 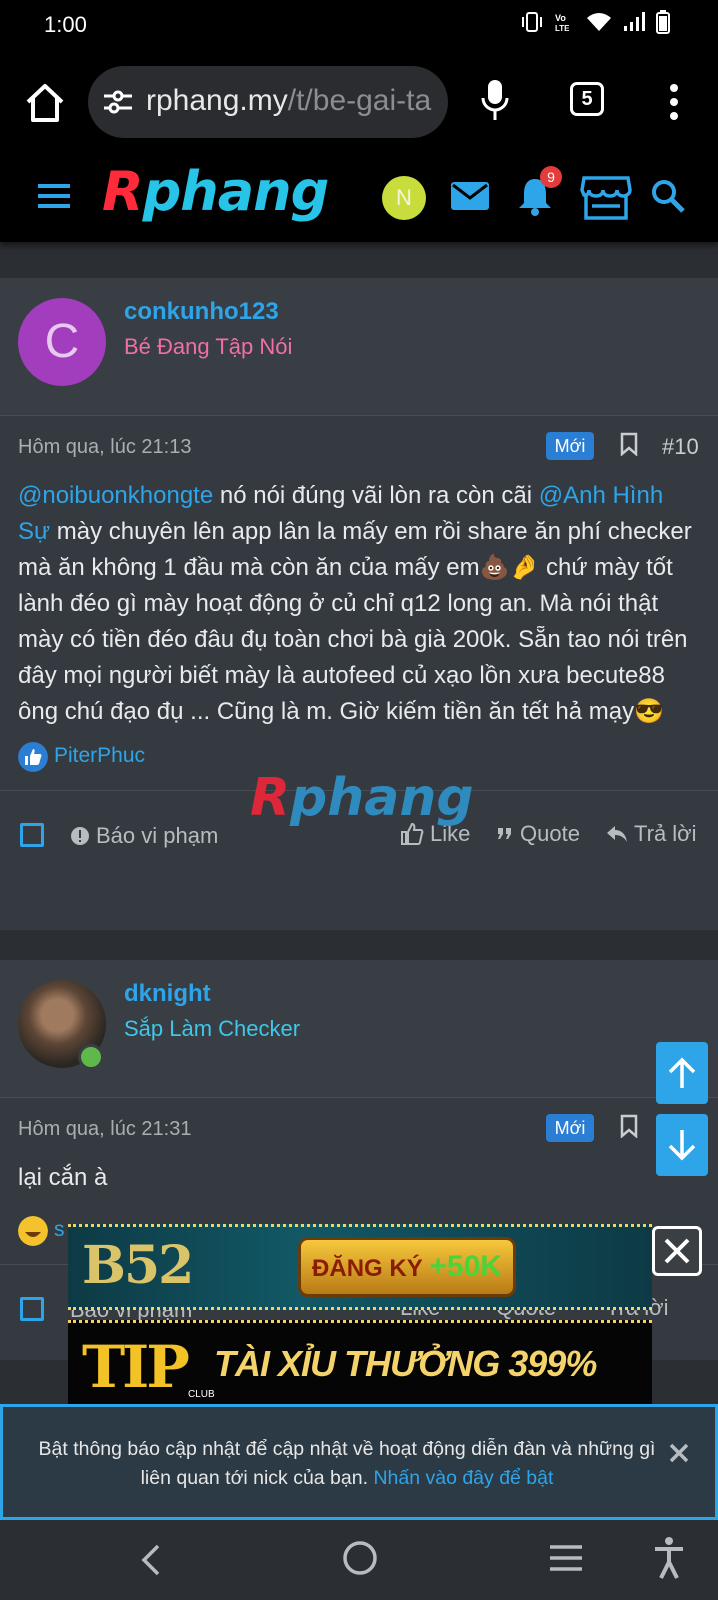 What do you see at coordinates (212, 1028) in the screenshot?
I see `author-title: Sắp Làm Checker` at bounding box center [212, 1028].